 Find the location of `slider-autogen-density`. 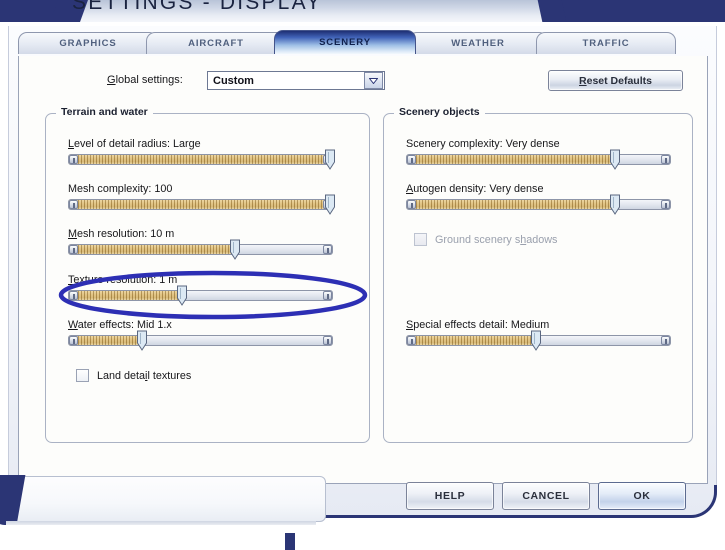

slider-autogen-density is located at coordinates (538, 204).